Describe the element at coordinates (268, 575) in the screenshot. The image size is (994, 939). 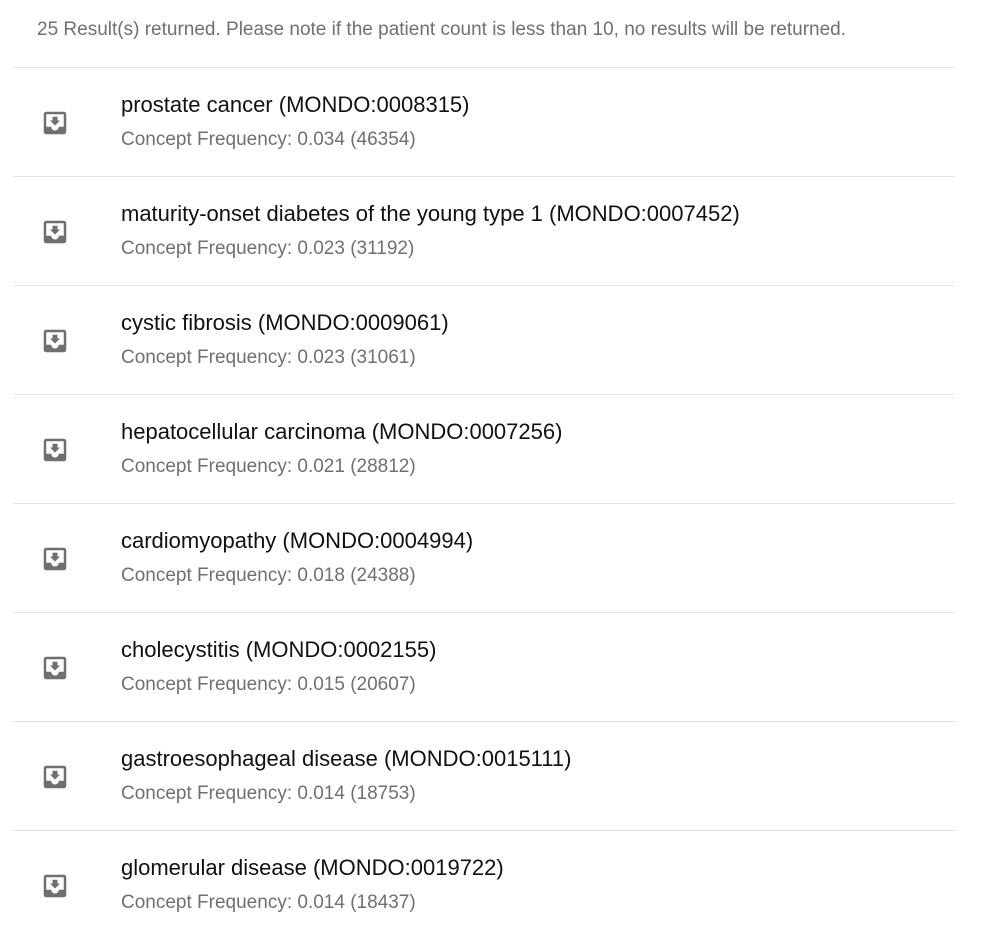
I see `concept-frequency: Concept Frequency: 0.018 (24388)` at that location.